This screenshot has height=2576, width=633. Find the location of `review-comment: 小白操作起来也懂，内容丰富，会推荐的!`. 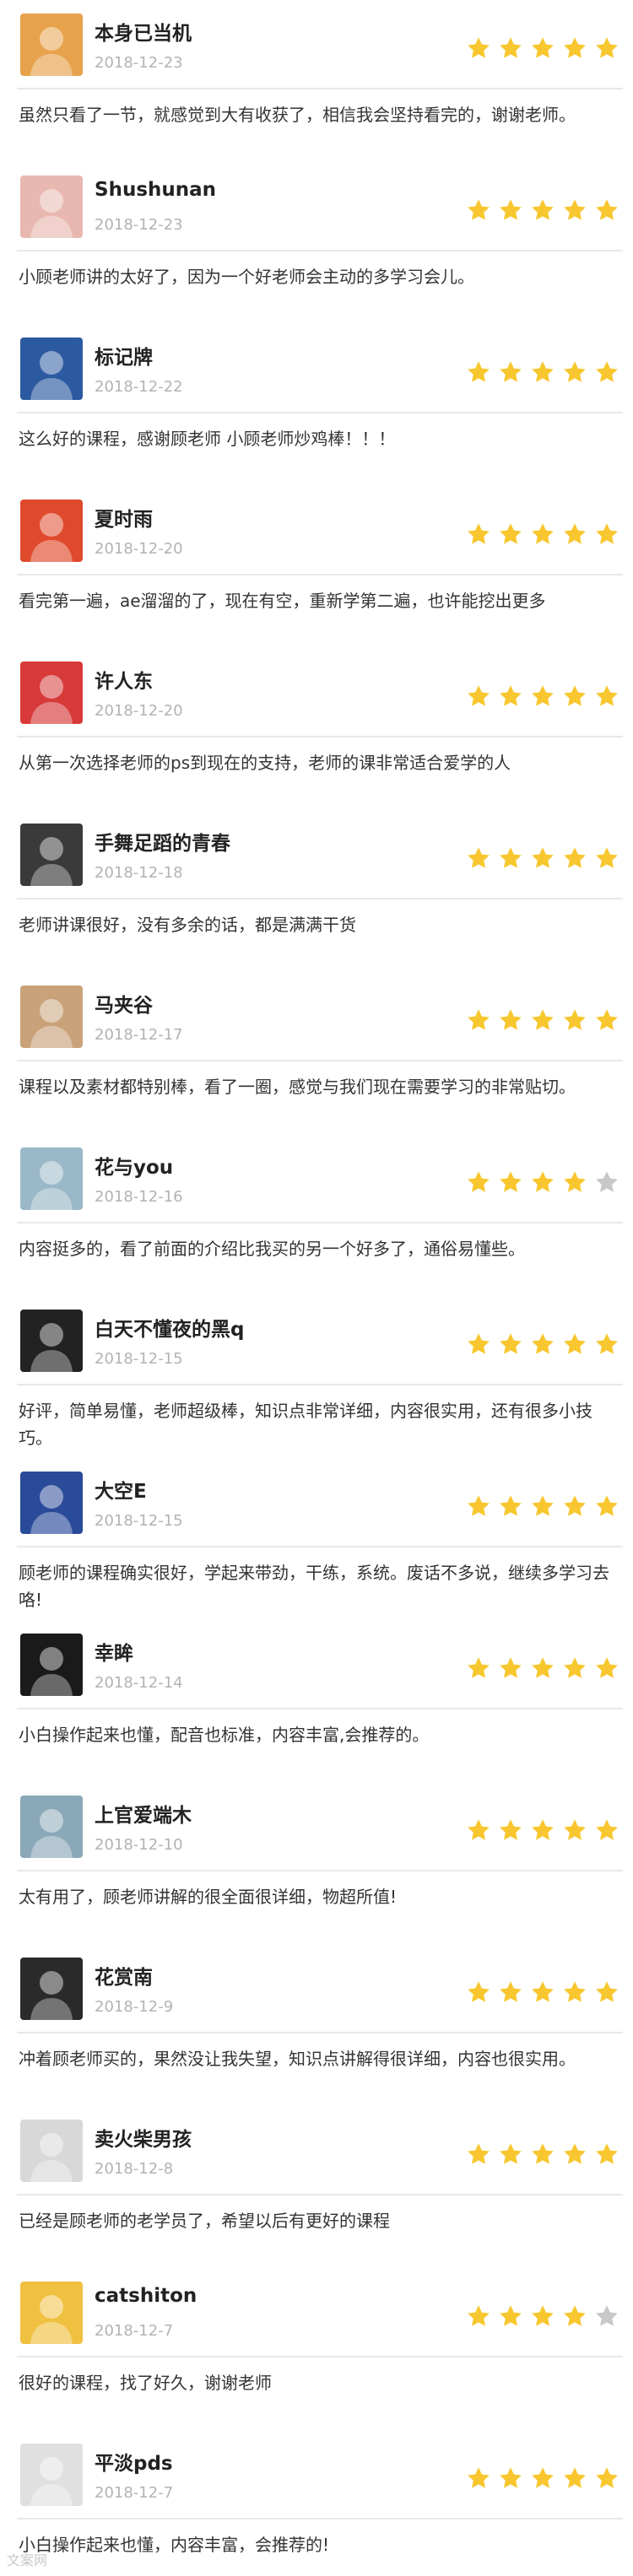

review-comment: 小白操作起来也懂，内容丰富，会推荐的! is located at coordinates (174, 2545).